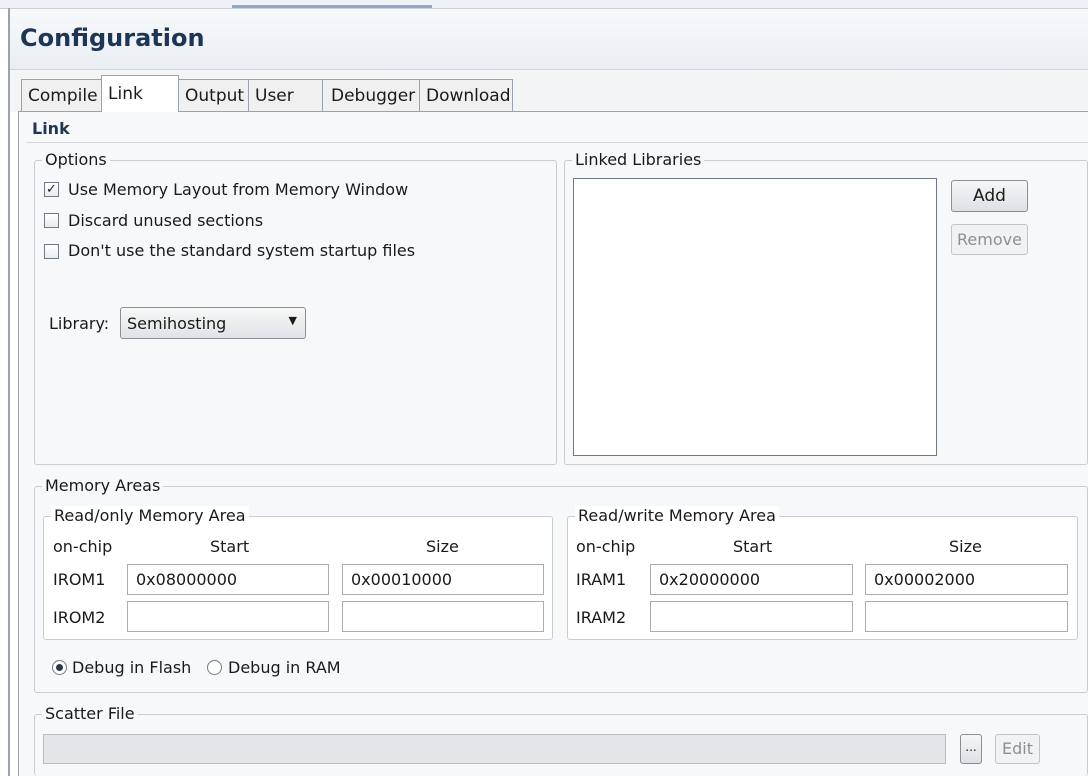 The image size is (1088, 776). What do you see at coordinates (442, 546) in the screenshot?
I see `readonly-col-size: Size` at bounding box center [442, 546].